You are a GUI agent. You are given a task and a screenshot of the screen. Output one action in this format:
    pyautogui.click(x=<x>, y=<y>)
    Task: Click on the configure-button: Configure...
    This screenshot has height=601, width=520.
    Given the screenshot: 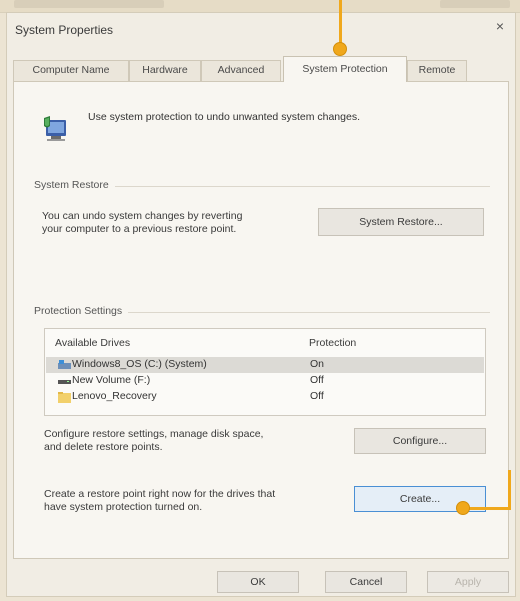 What is the action you would take?
    pyautogui.click(x=420, y=441)
    